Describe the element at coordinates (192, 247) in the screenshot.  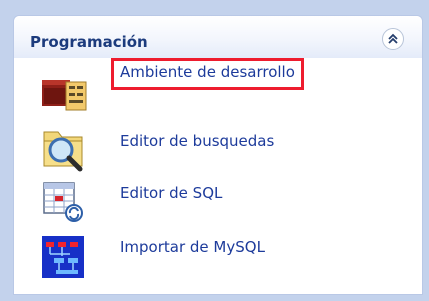
I see `menu-item-label: Importar de MySQL` at that location.